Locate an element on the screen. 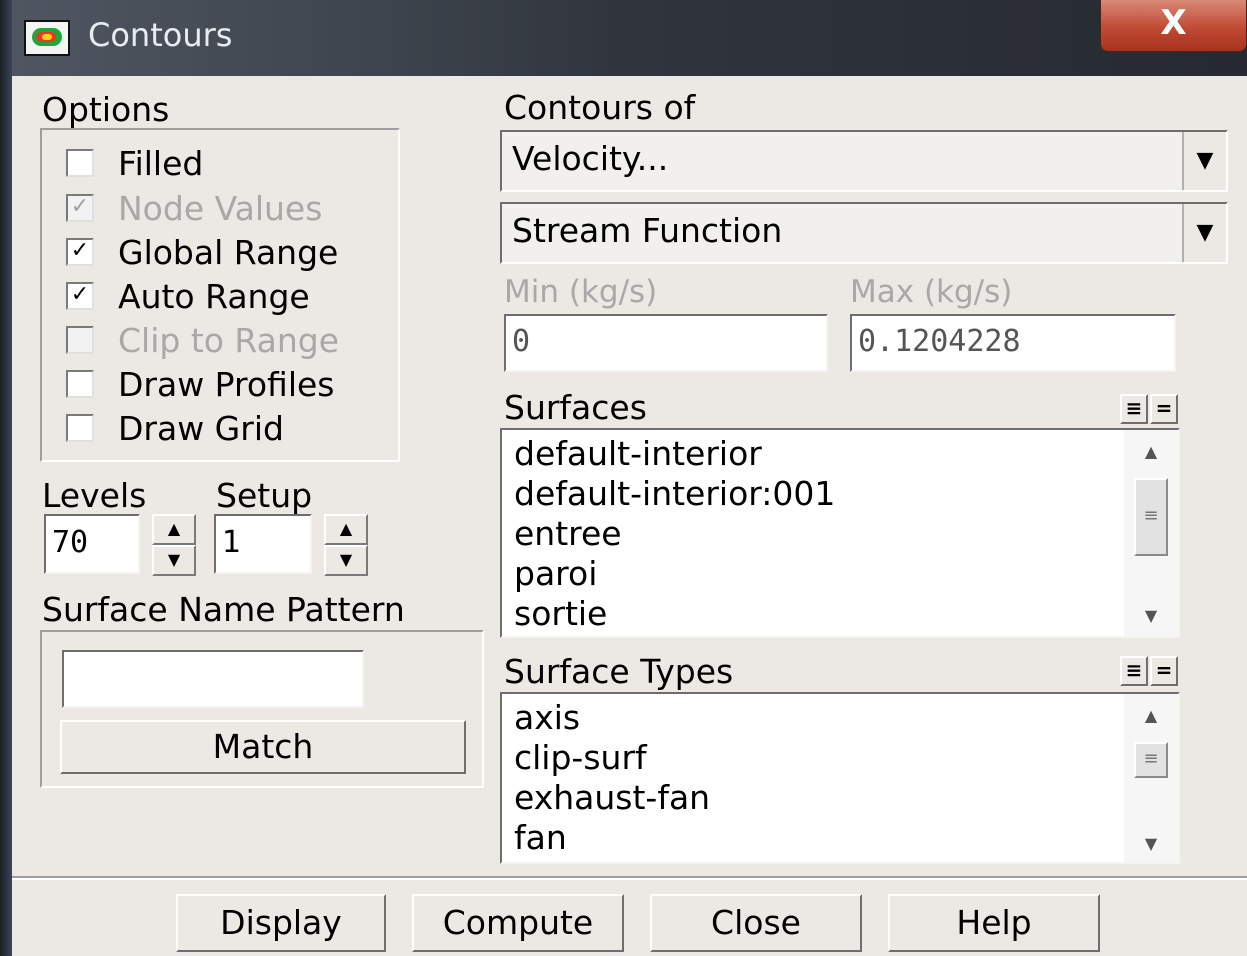  setup-input: 1 is located at coordinates (263, 544).